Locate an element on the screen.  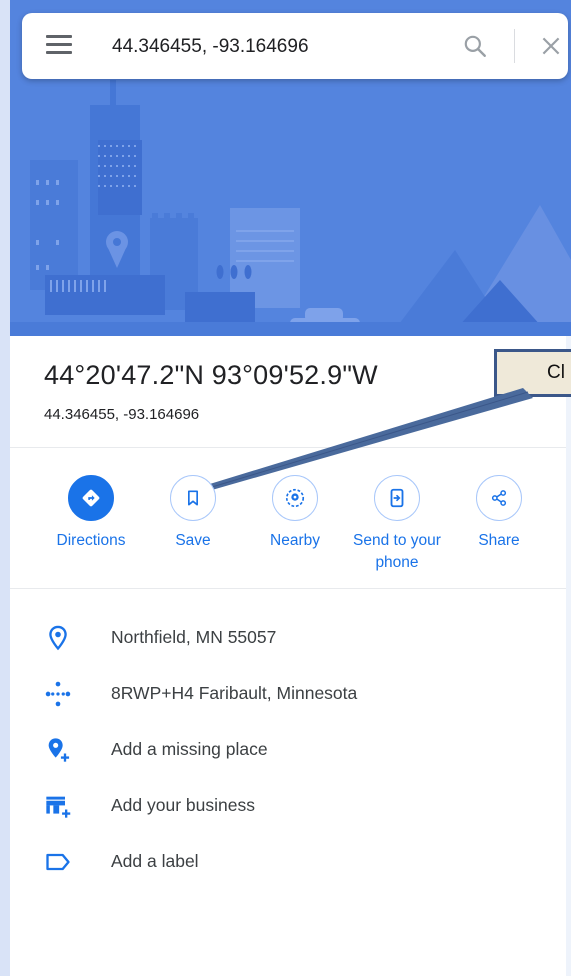
add-place-icon is located at coordinates (59, 750).